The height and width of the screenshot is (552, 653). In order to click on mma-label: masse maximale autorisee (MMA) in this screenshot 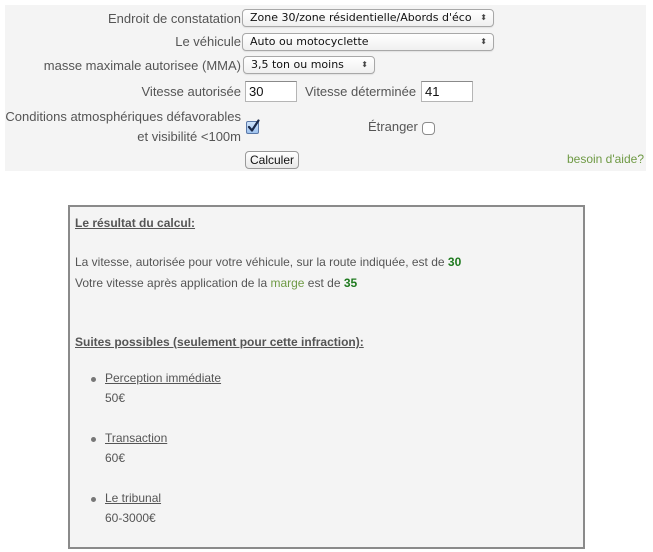, I will do `click(142, 65)`.